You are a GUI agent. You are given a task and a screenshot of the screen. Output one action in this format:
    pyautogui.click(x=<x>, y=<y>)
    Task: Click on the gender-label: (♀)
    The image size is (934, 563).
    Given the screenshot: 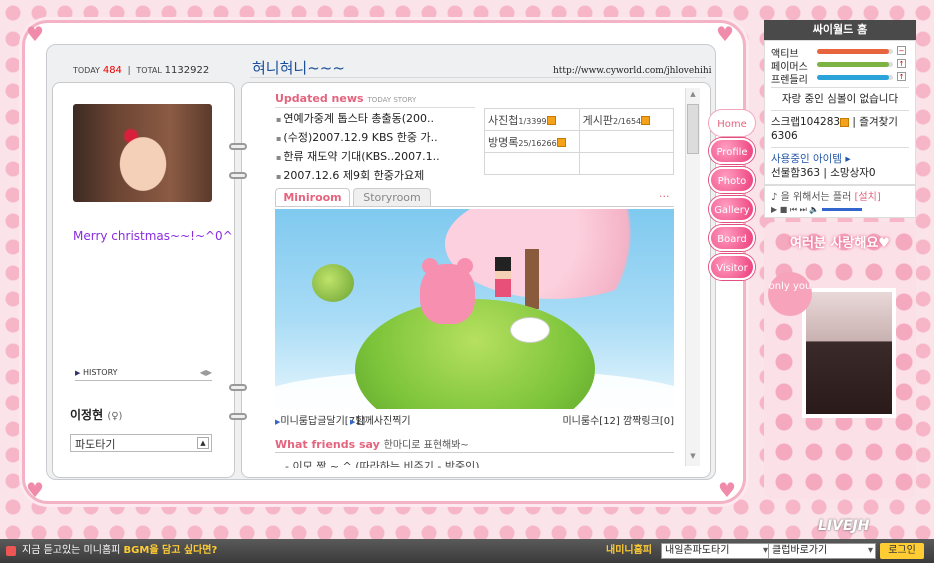 What is the action you would take?
    pyautogui.click(x=115, y=416)
    